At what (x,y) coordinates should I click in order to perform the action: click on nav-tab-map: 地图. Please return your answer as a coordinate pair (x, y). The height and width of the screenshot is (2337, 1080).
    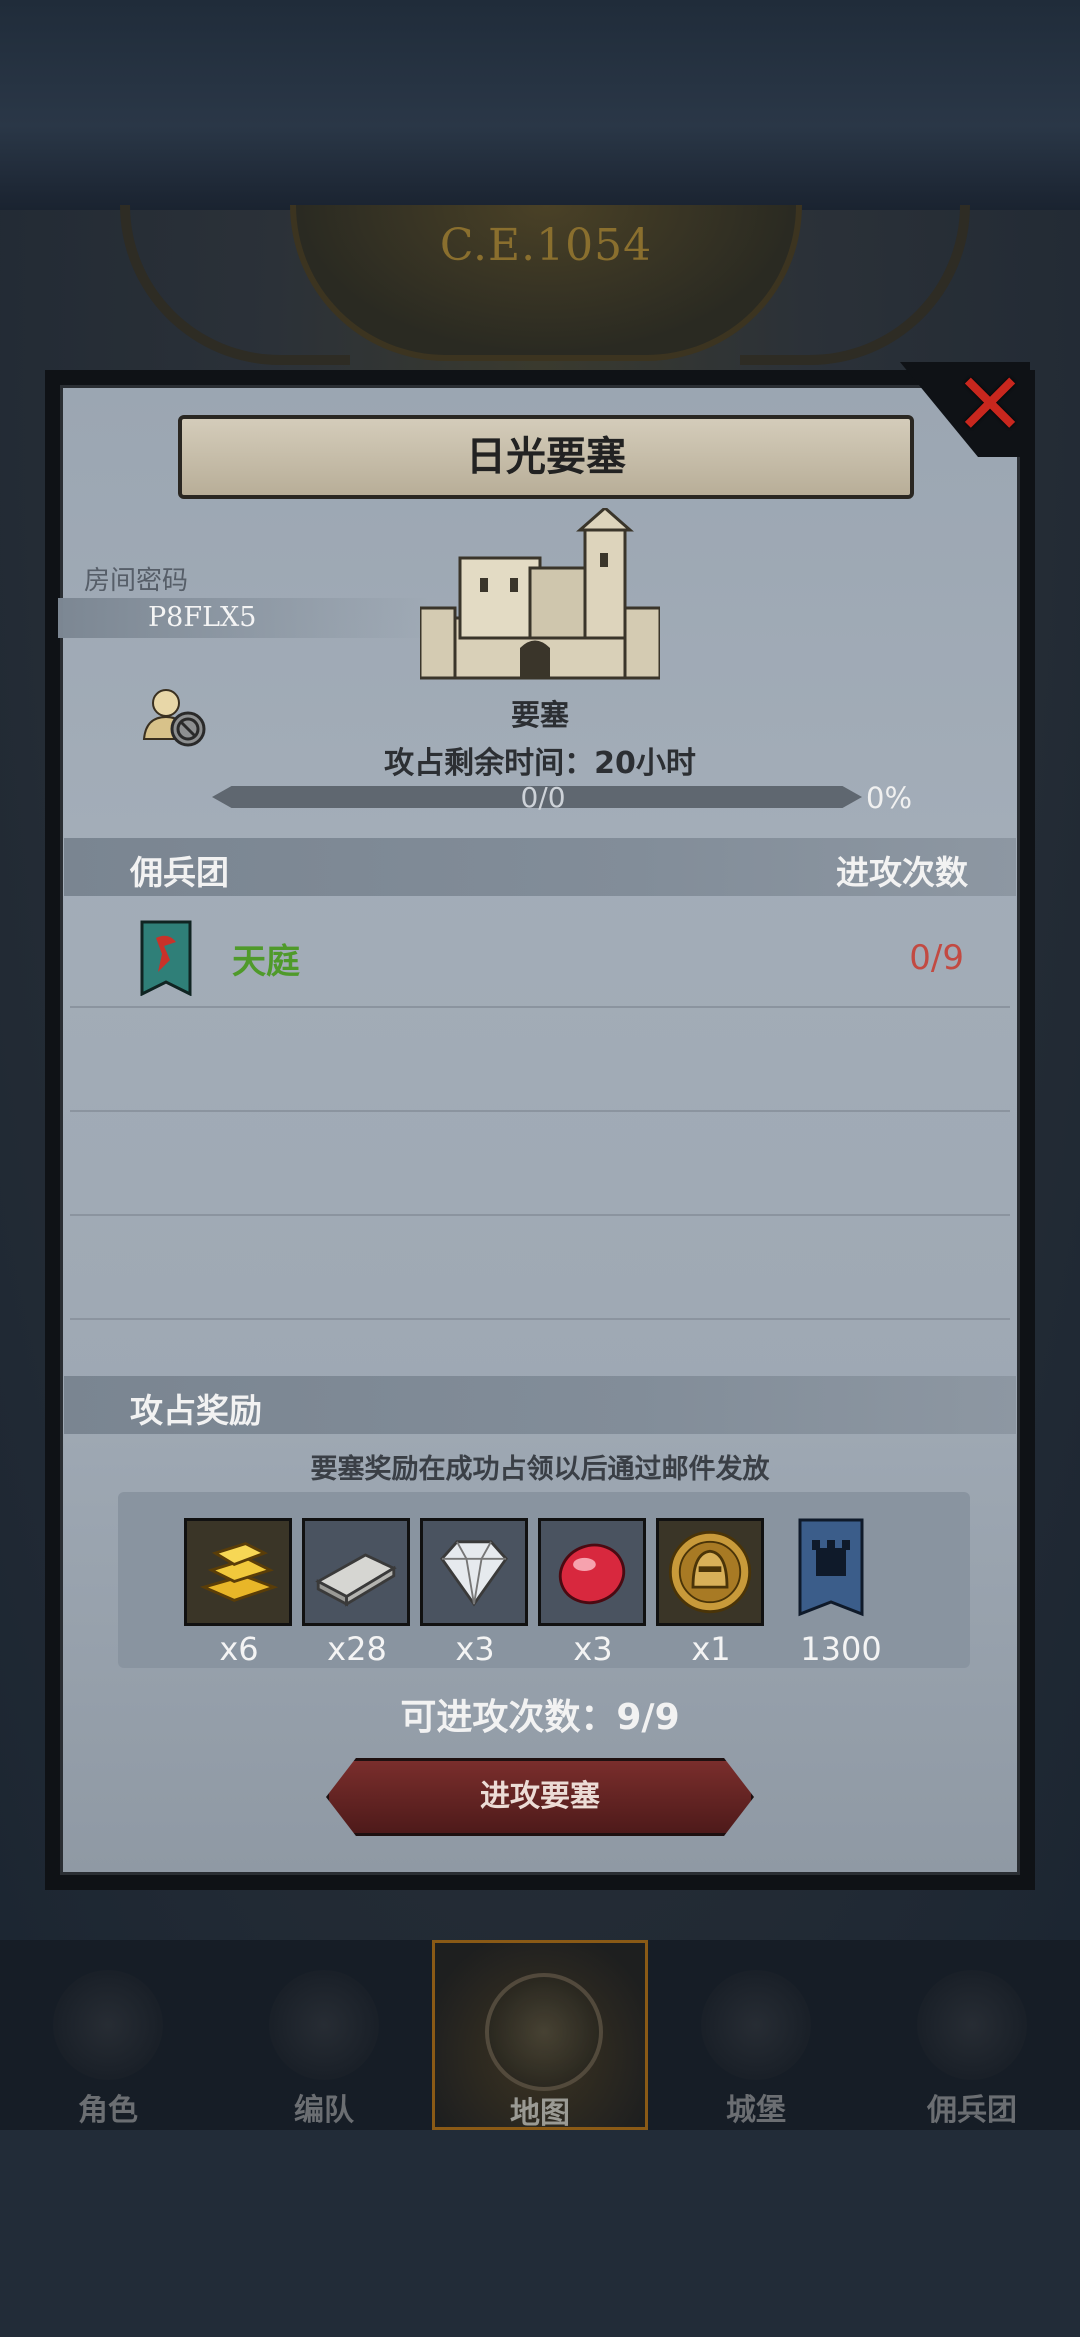
    Looking at the image, I should click on (540, 2035).